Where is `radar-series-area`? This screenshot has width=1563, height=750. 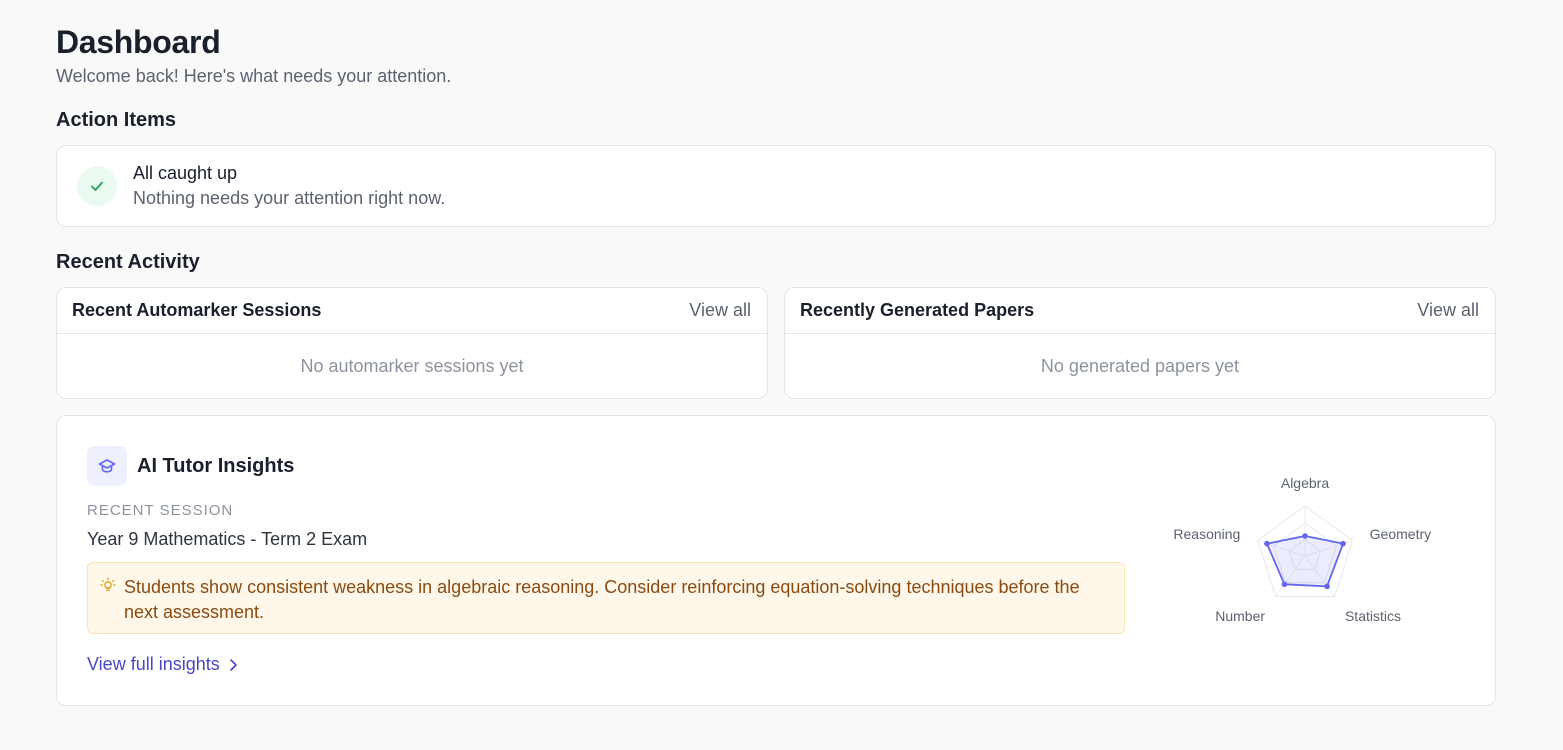
radar-series-area is located at coordinates (1305, 561).